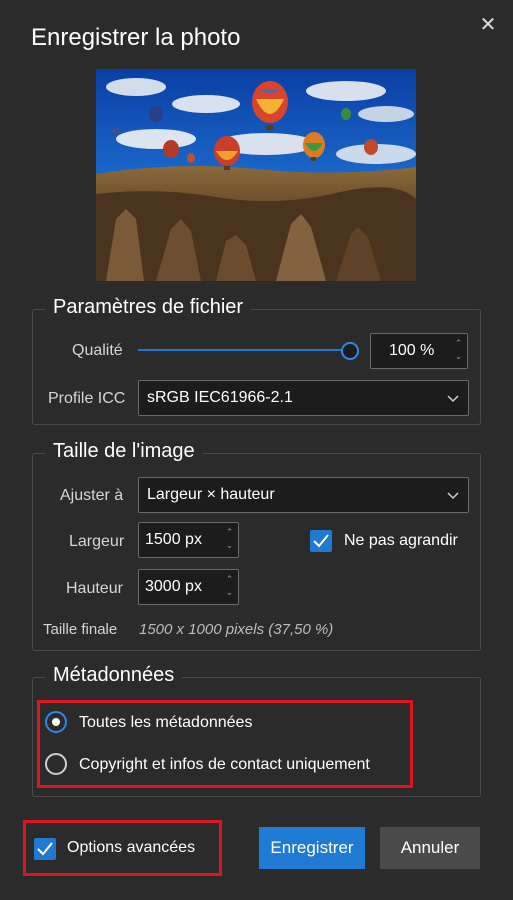  I want to click on icc-profile-value: sRGB IEC61966-2.1, so click(220, 397).